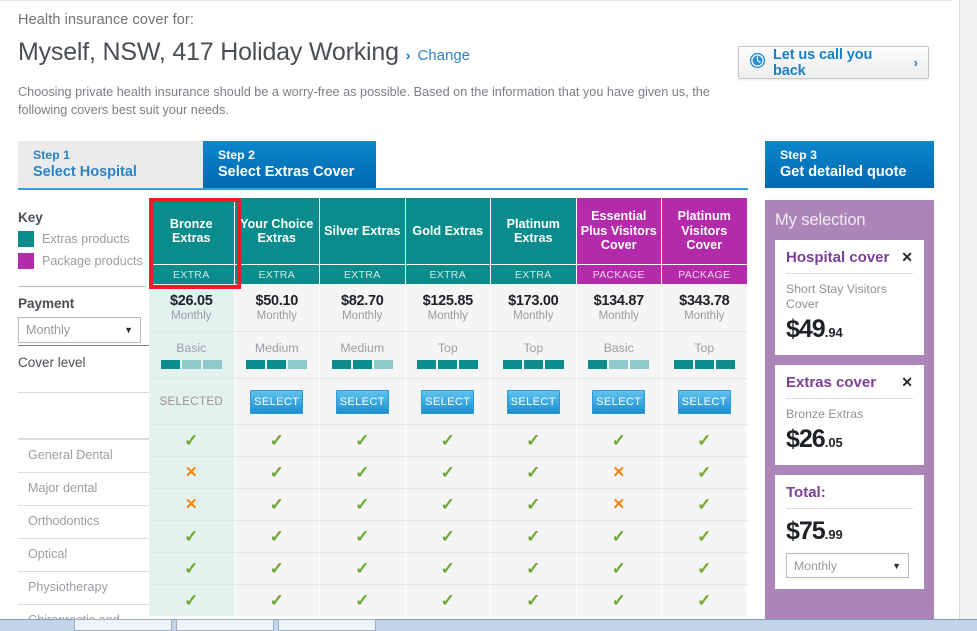  I want to click on tab-step-3: Step 3 Get detailed quote, so click(849, 164).